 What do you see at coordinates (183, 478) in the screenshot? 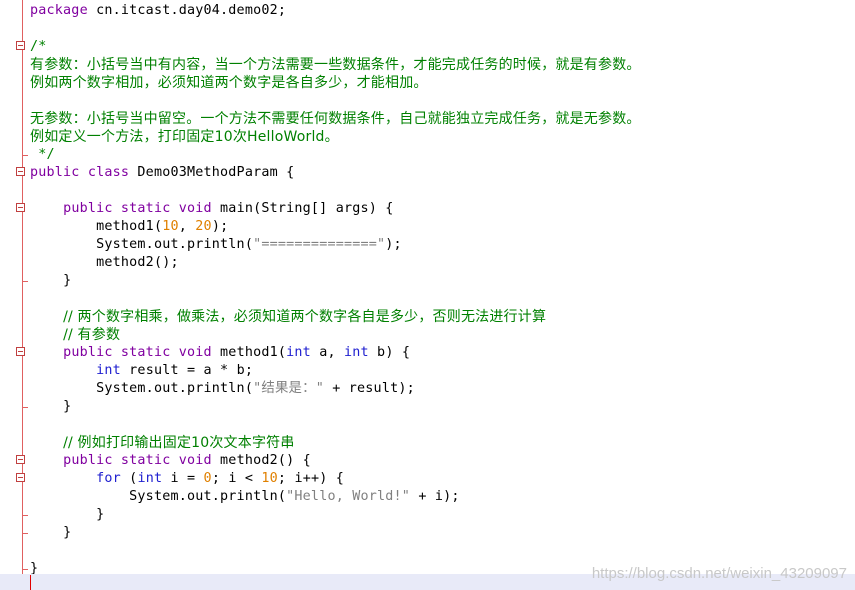
I see `code-token: i =` at bounding box center [183, 478].